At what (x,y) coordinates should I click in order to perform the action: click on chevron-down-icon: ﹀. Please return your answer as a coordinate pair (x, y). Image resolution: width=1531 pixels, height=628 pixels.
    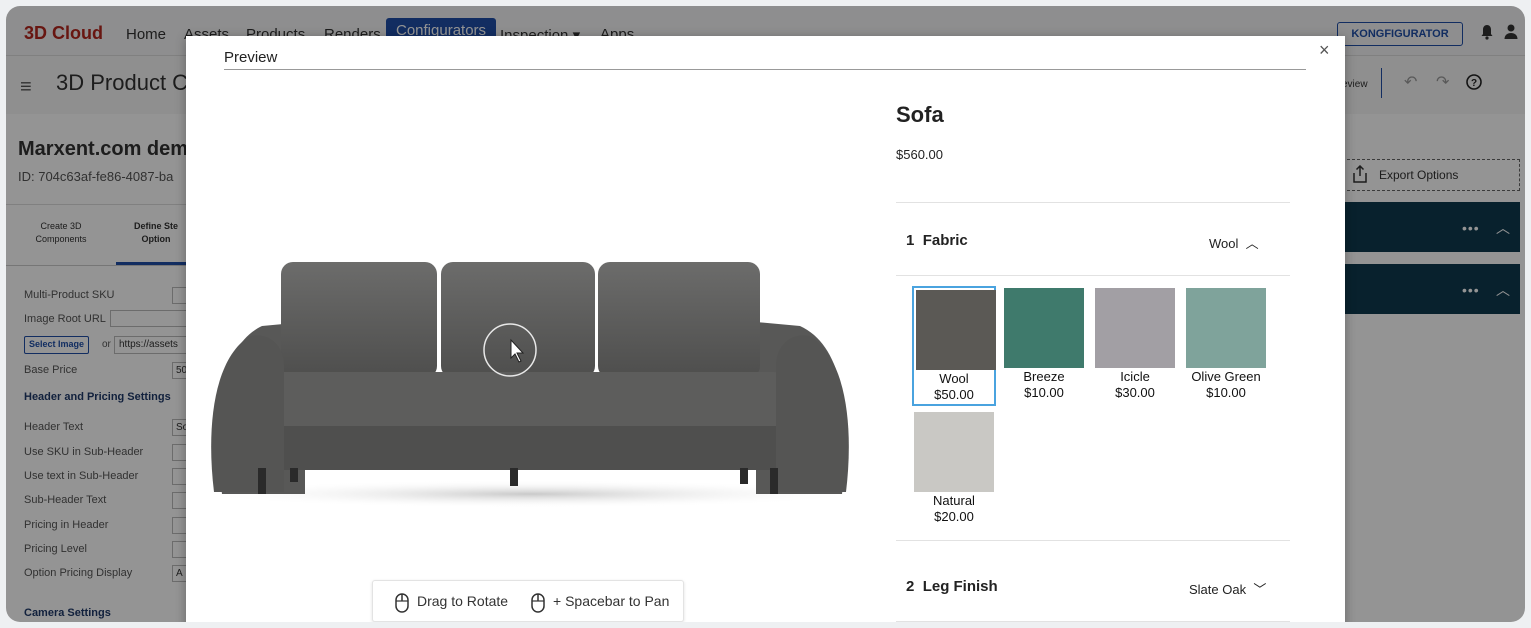
    Looking at the image, I should click on (1260, 589).